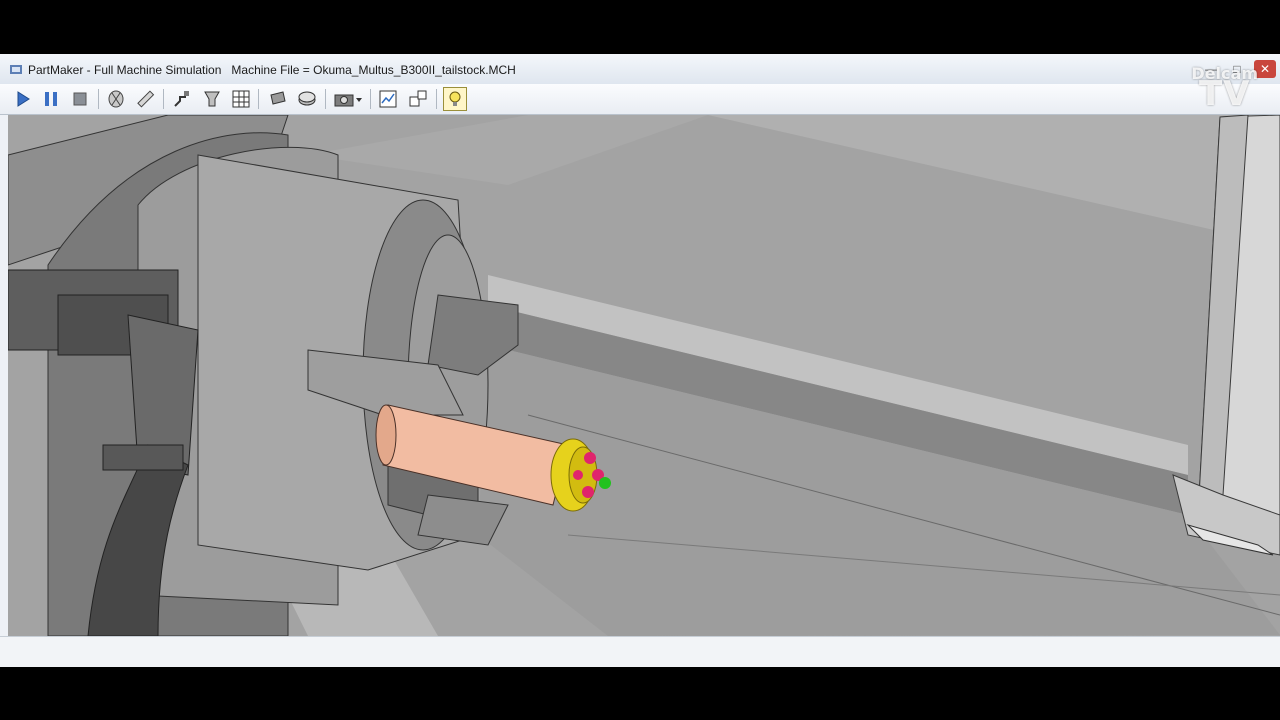 Image resolution: width=1280 pixels, height=720 pixels. I want to click on simulation-toolbar, so click(640, 99).